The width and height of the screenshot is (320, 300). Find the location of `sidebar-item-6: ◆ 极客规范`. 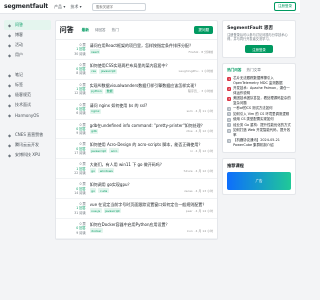

sidebar-item-6: ◆ 极客规范 is located at coordinates (27, 95).